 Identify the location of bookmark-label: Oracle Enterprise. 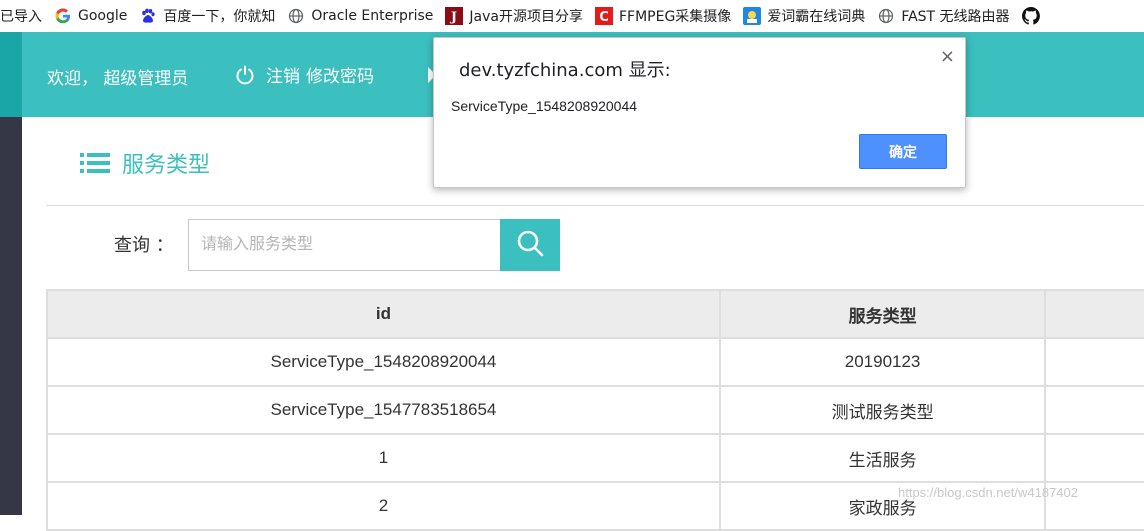
(372, 16).